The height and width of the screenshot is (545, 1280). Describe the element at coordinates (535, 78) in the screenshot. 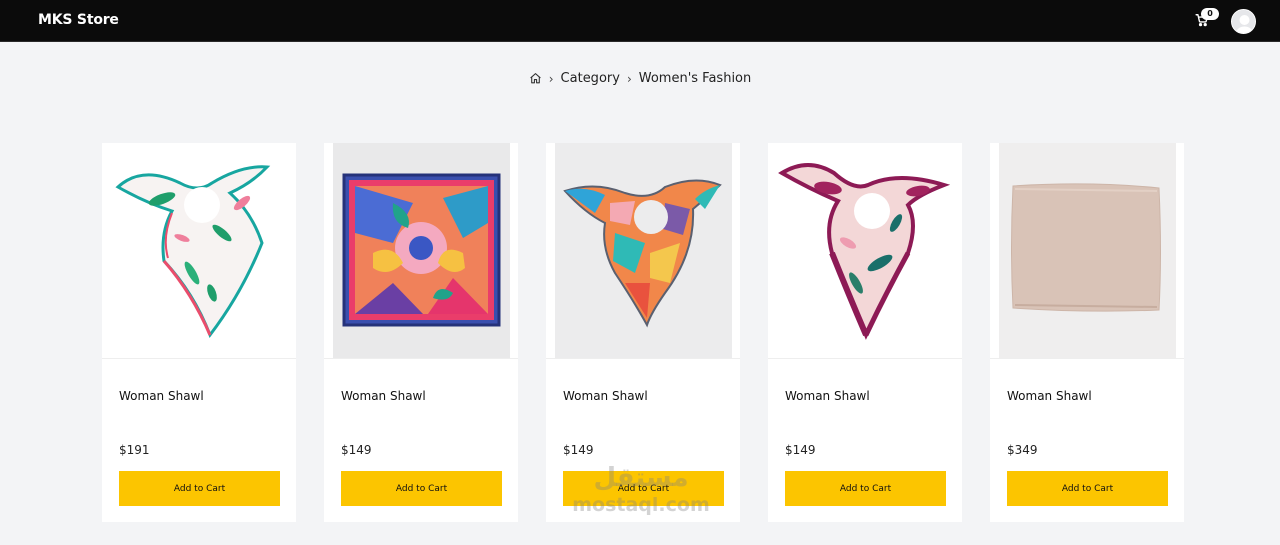

I see `home-icon` at that location.